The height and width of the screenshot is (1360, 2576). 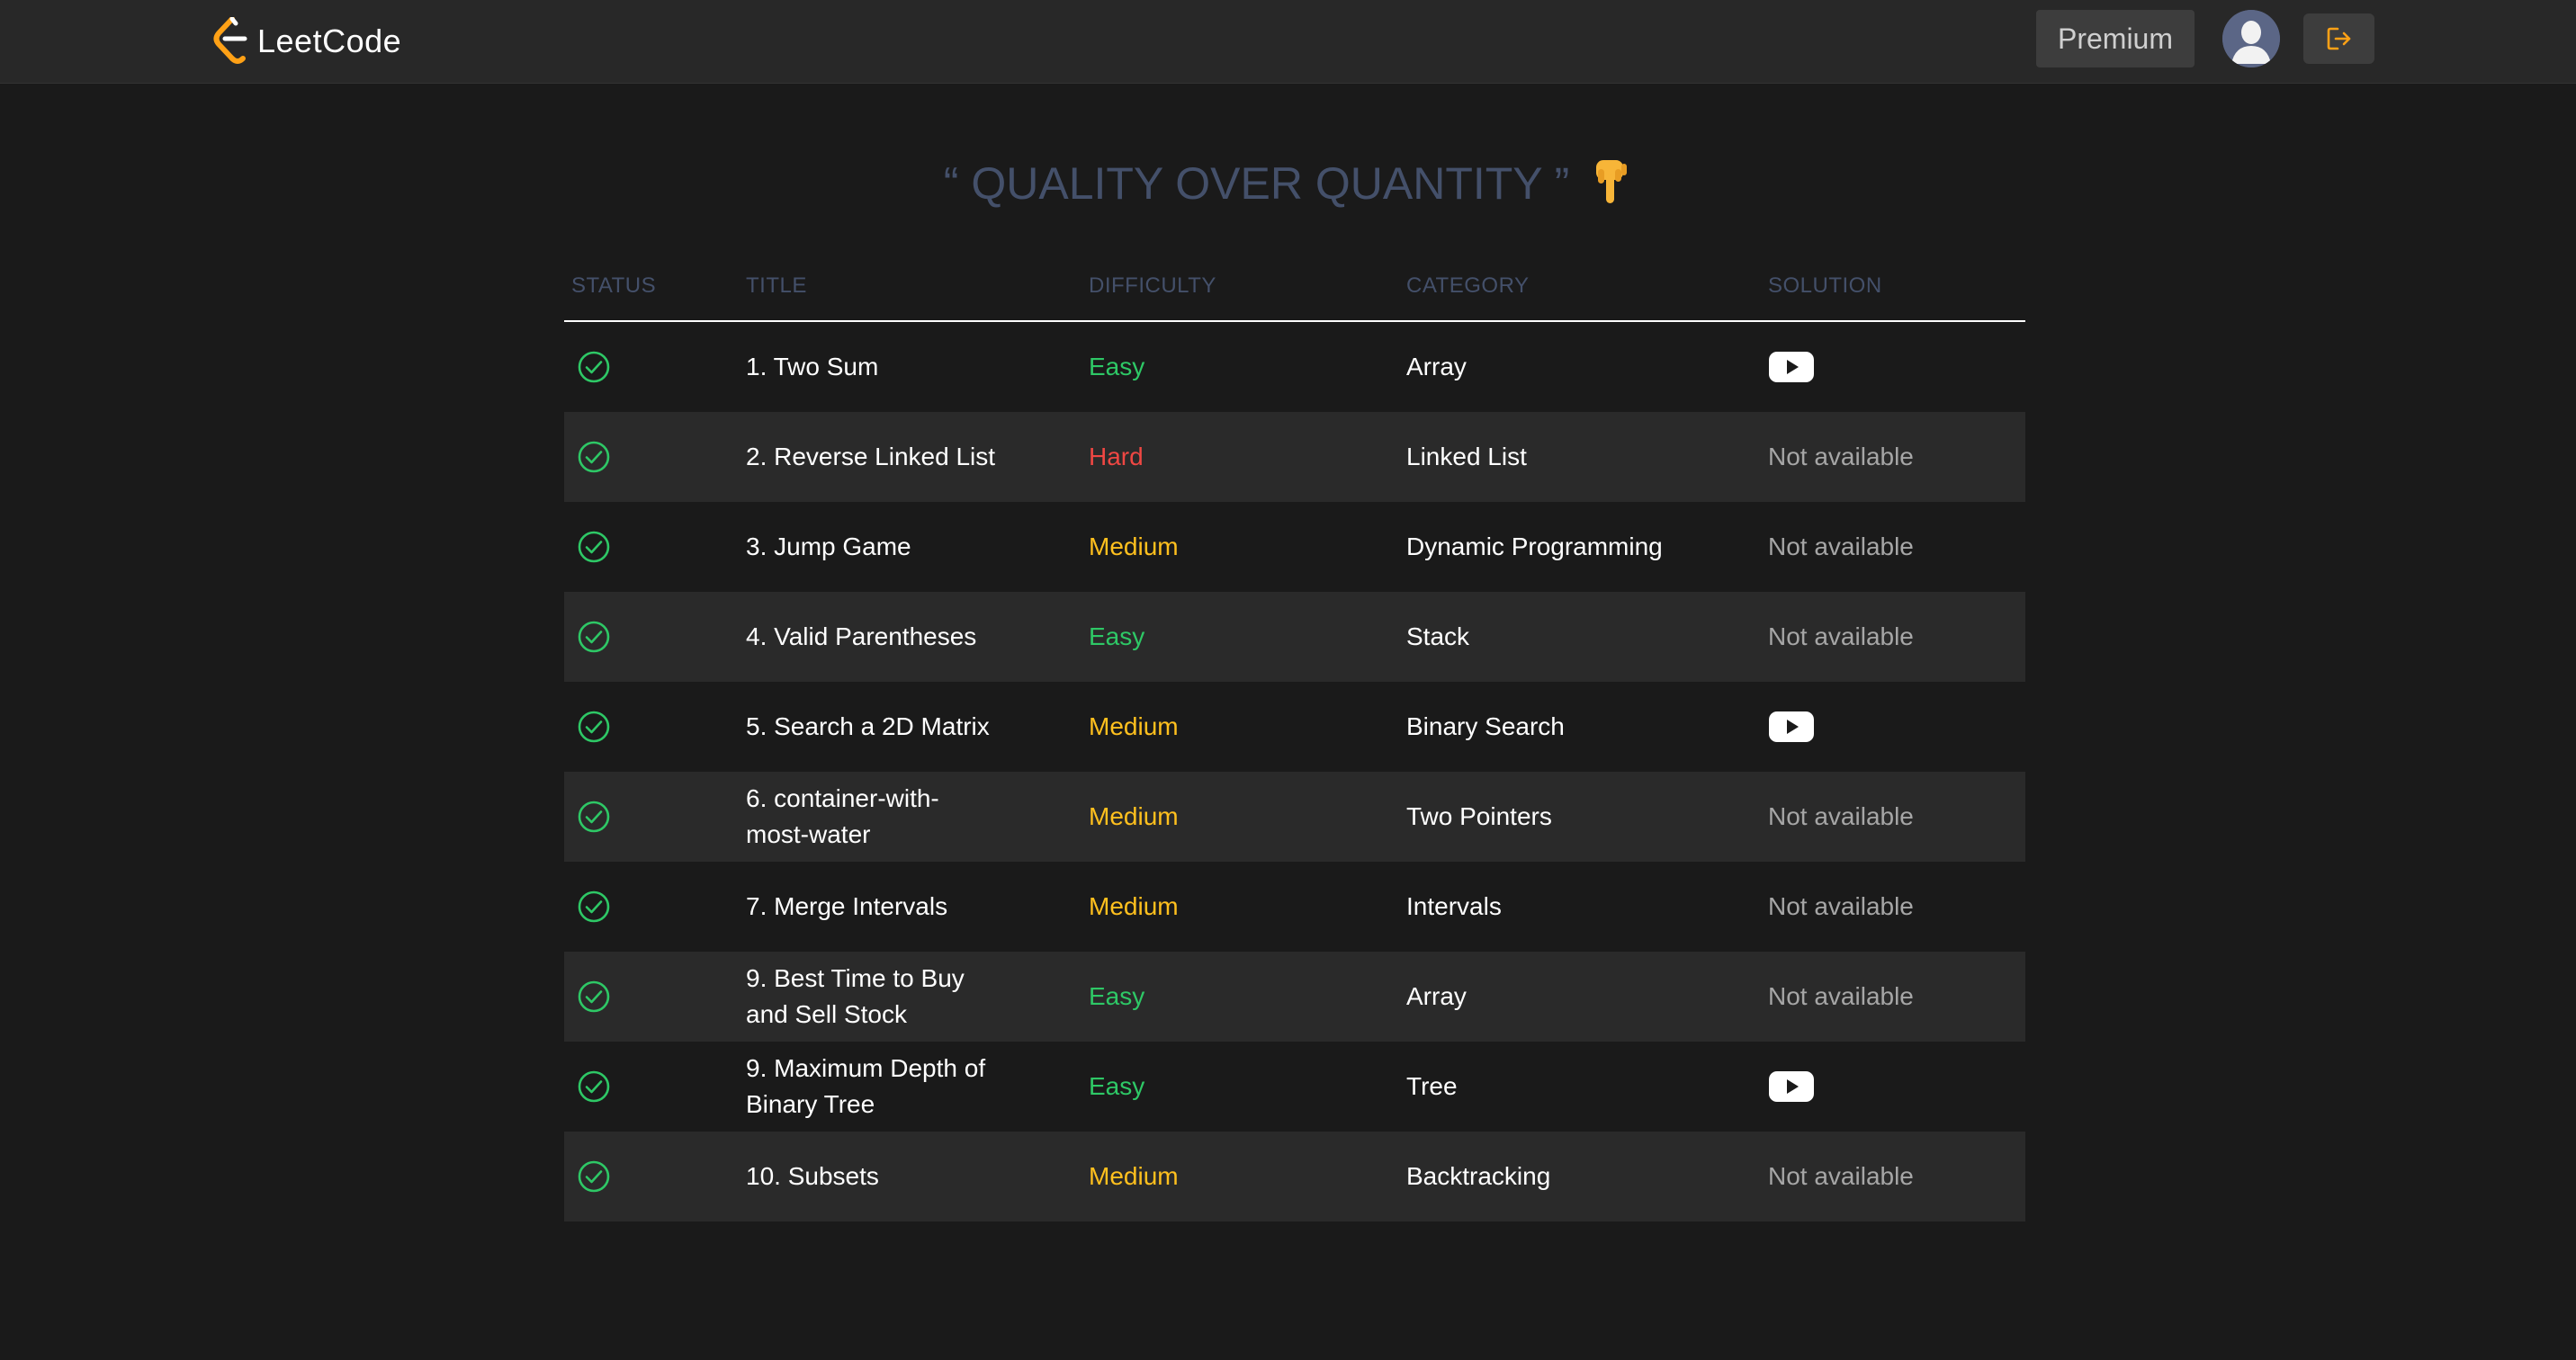 I want to click on category-label: Linked List, so click(x=1467, y=456).